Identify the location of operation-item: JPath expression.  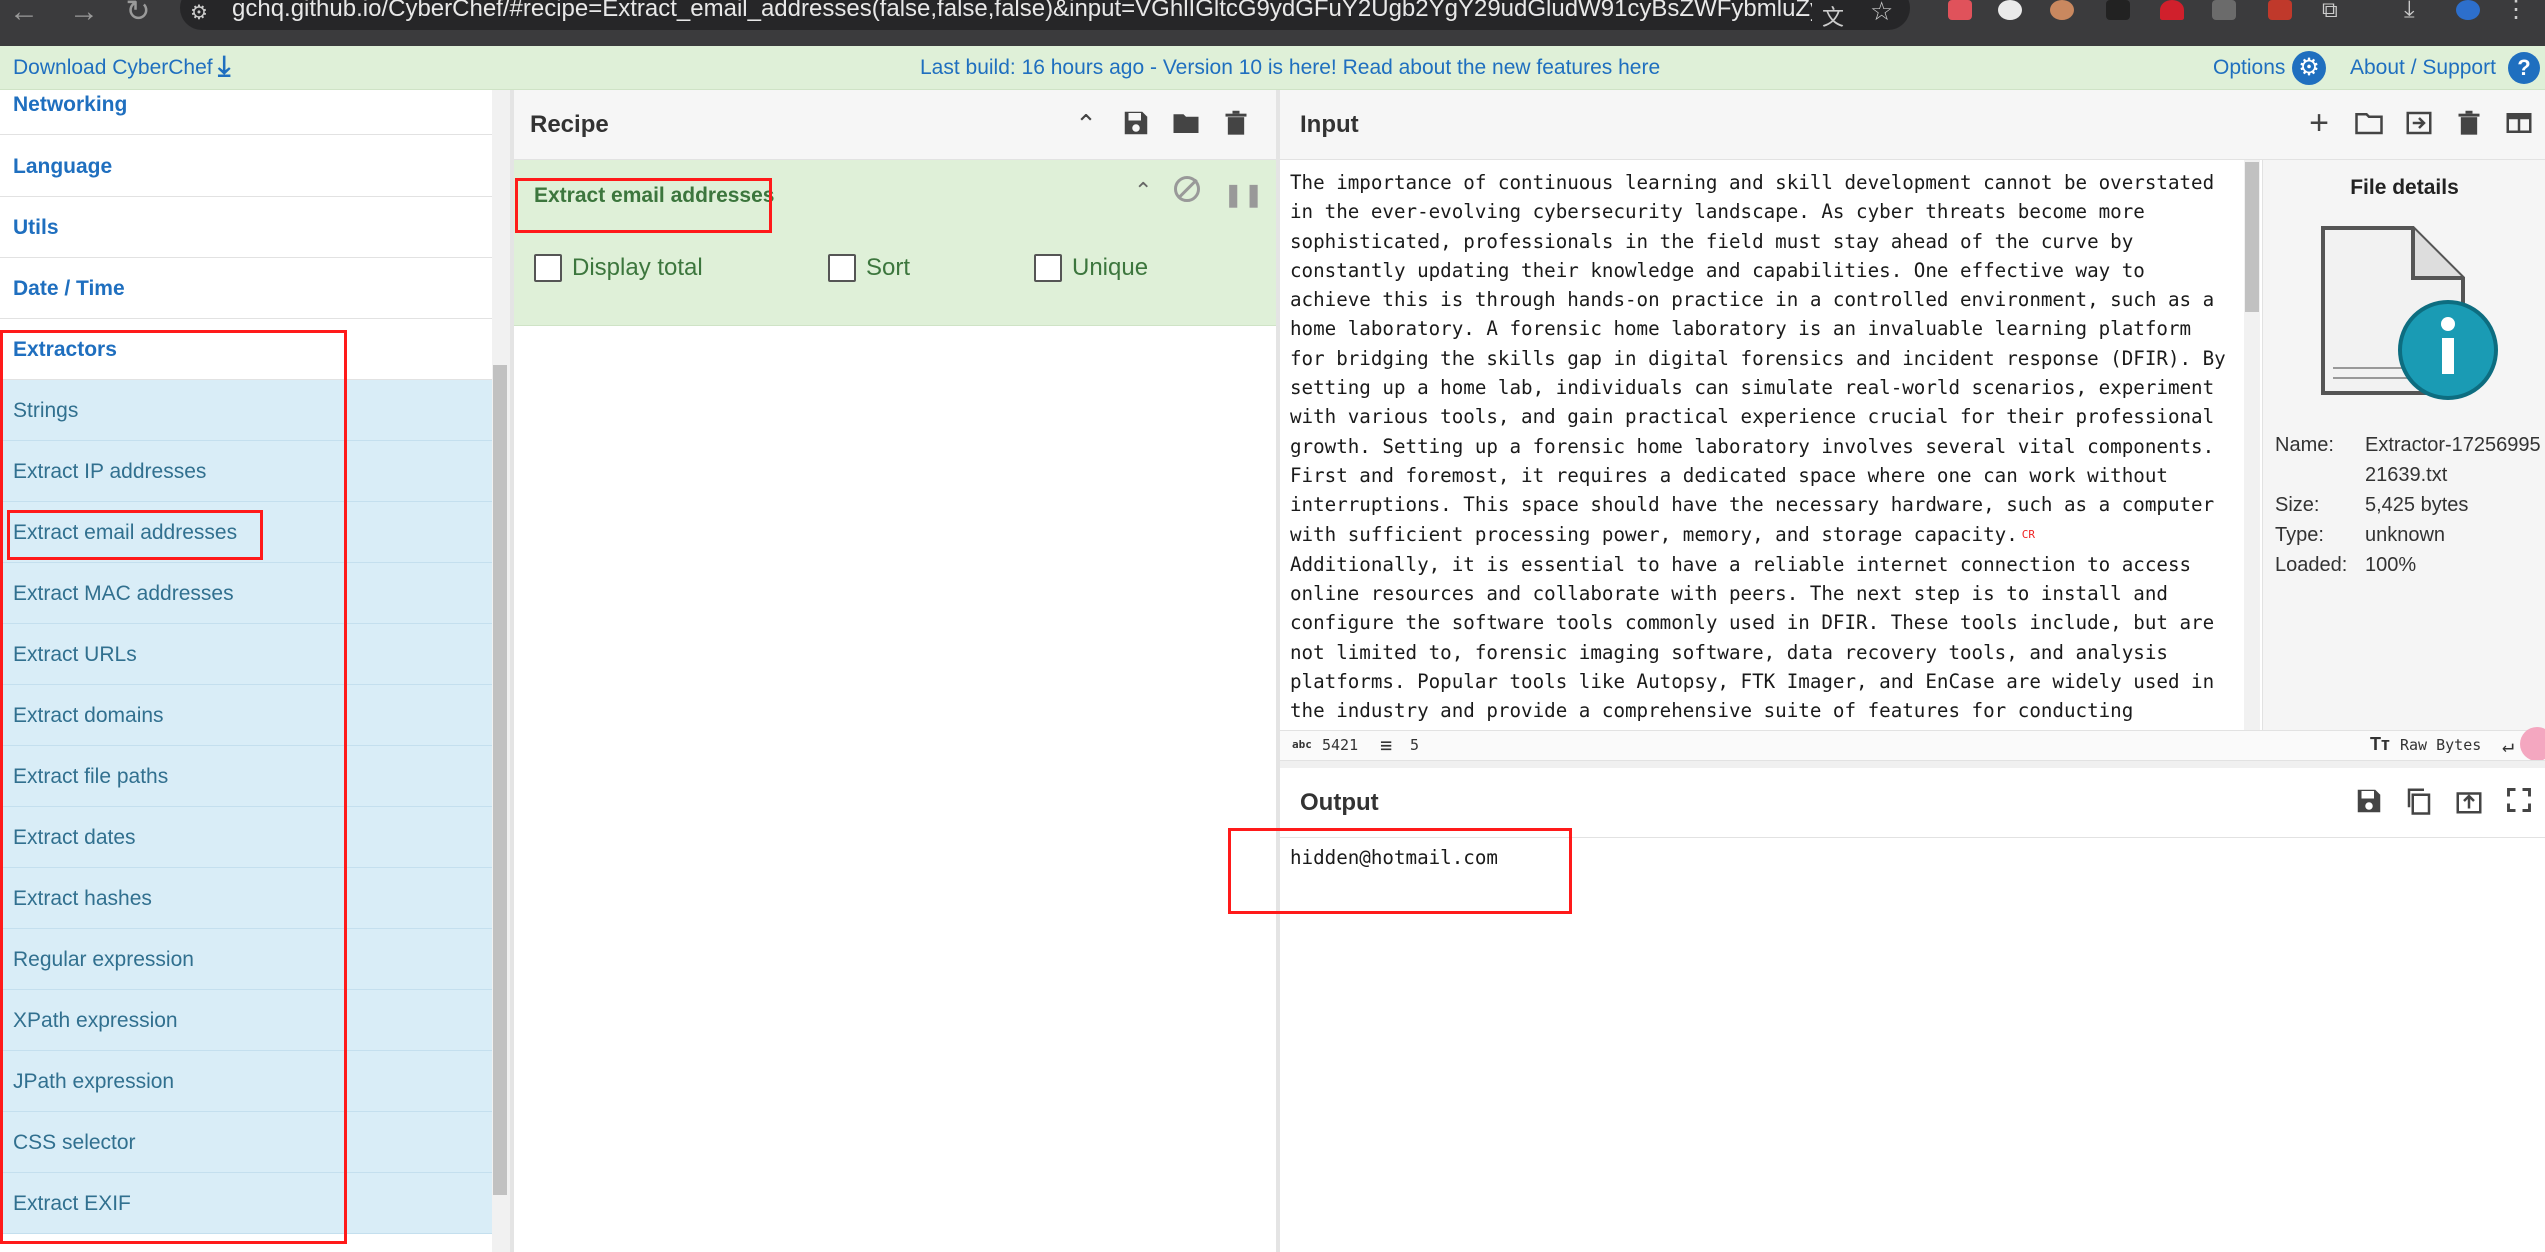
(246, 1081).